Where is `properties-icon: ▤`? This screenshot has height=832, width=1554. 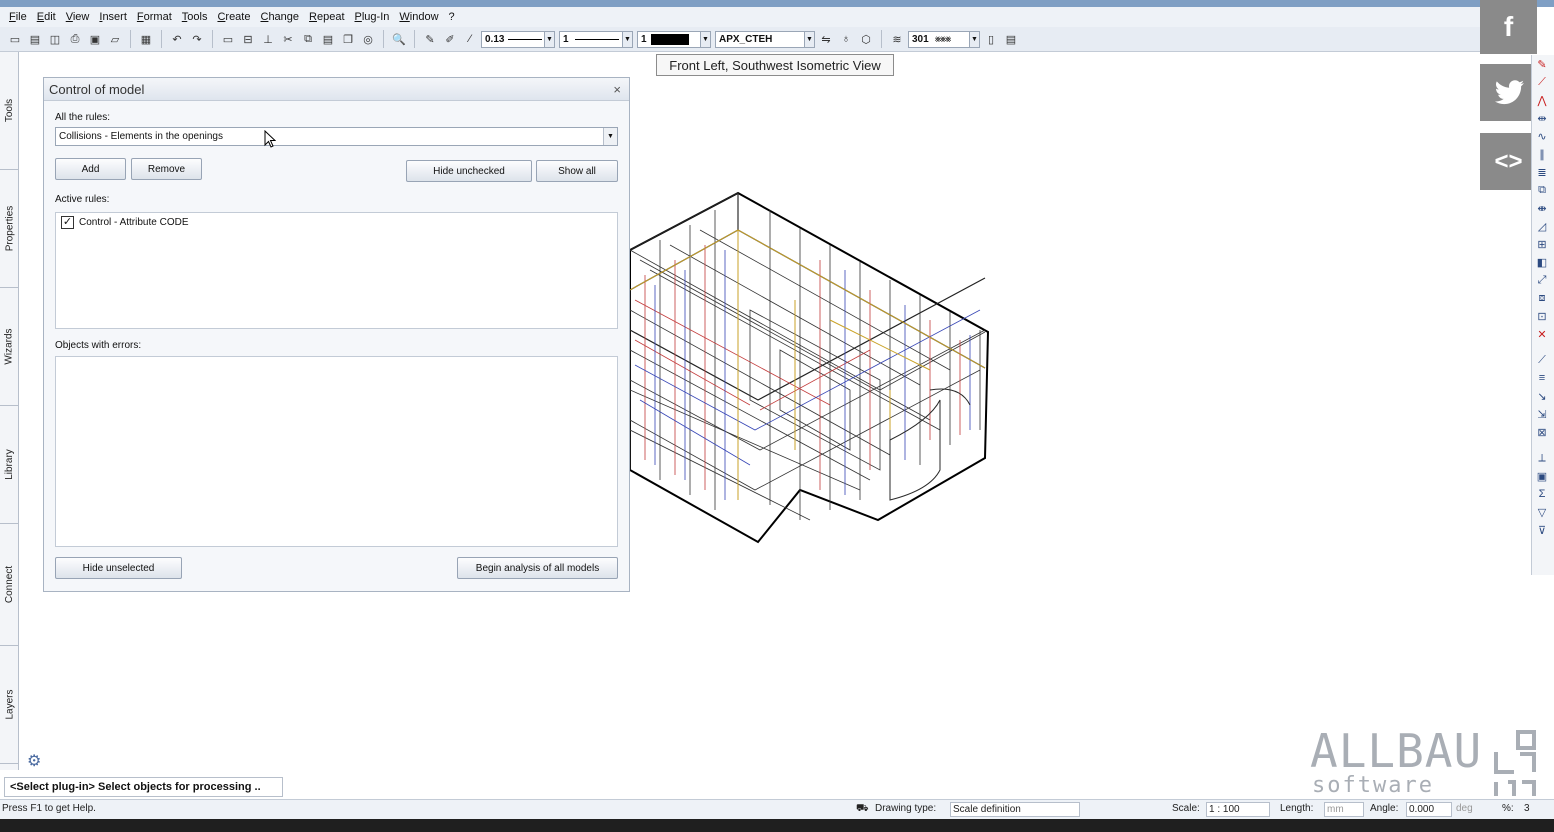
properties-icon: ▤ is located at coordinates (1011, 39).